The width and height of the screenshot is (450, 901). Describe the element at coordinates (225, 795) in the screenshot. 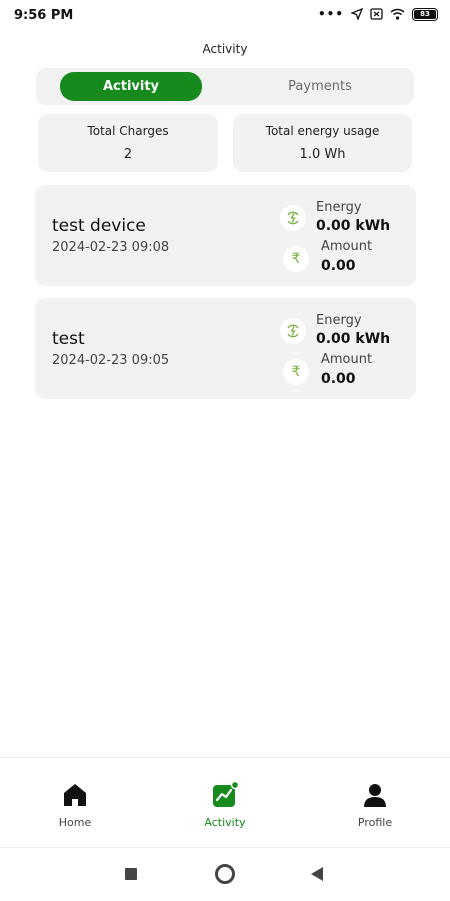

I see `activity-chart-icon` at that location.